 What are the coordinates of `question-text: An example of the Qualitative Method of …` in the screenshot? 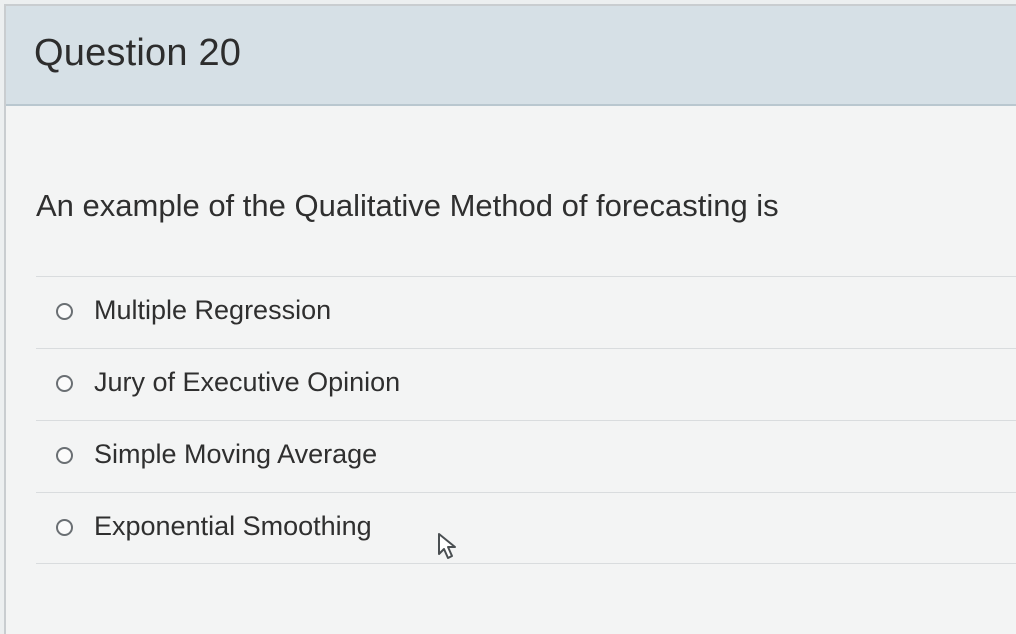 It's located at (407, 205).